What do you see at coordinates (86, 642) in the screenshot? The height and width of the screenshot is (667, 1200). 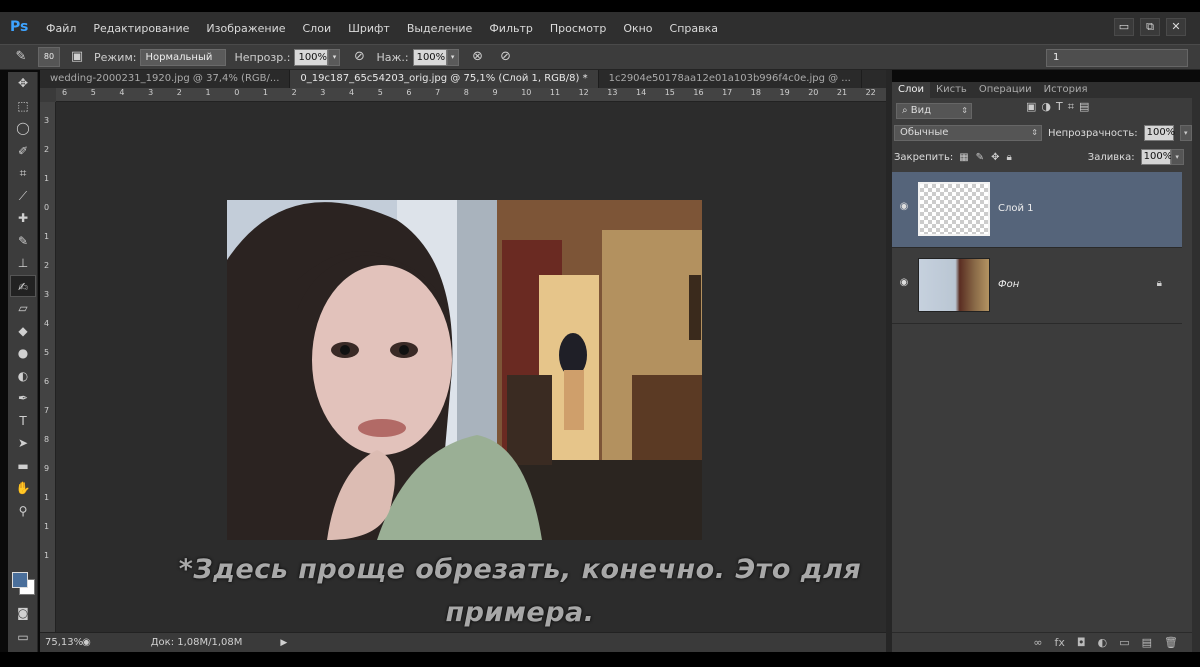 I see `status-info-icon: ◉` at bounding box center [86, 642].